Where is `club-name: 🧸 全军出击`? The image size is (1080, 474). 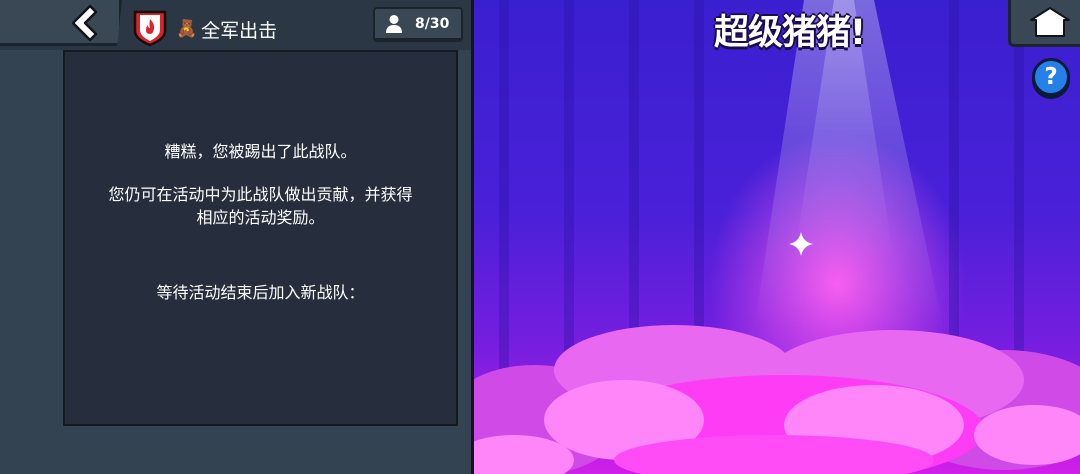 club-name: 🧸 全军出击 is located at coordinates (226, 29).